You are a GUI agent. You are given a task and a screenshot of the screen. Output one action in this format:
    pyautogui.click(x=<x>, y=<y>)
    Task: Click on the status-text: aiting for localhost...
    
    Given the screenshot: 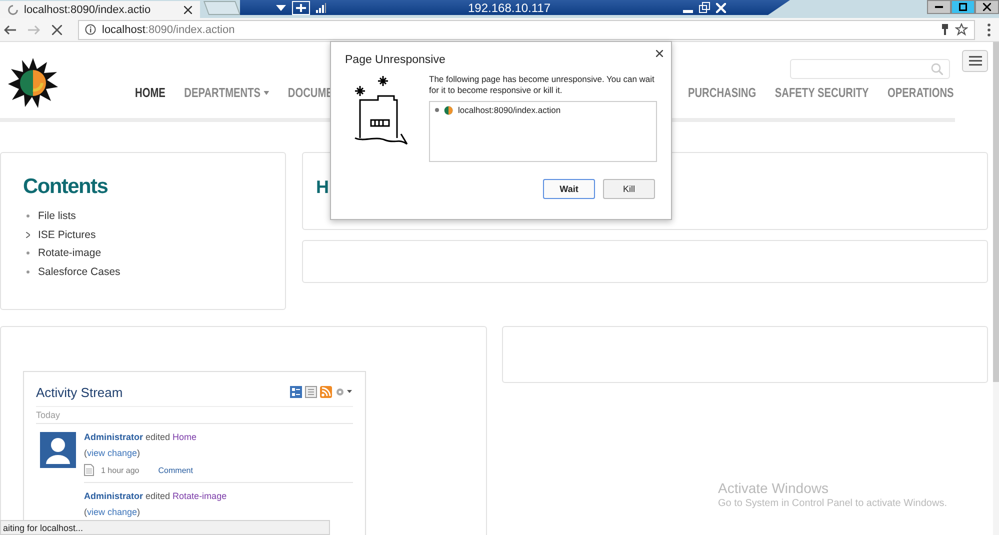 What is the action you would take?
    pyautogui.click(x=43, y=527)
    